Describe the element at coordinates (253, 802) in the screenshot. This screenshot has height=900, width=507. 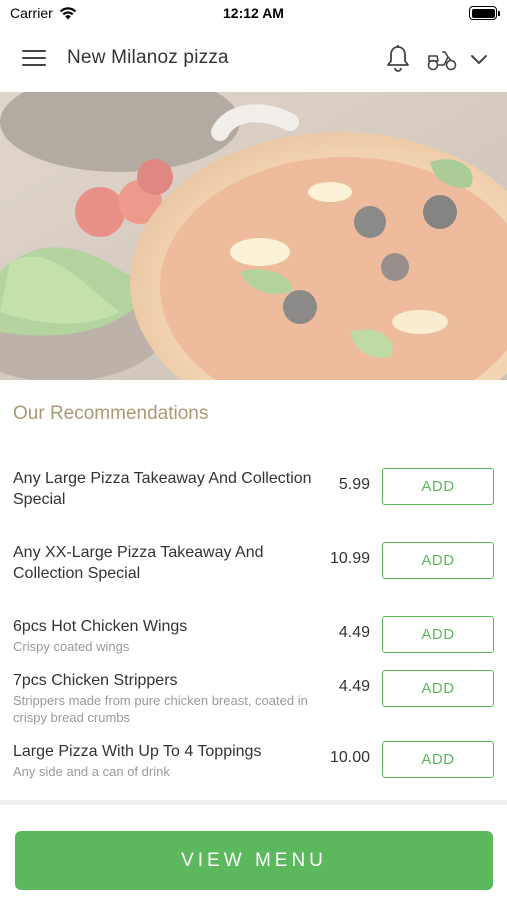
I see `divider` at that location.